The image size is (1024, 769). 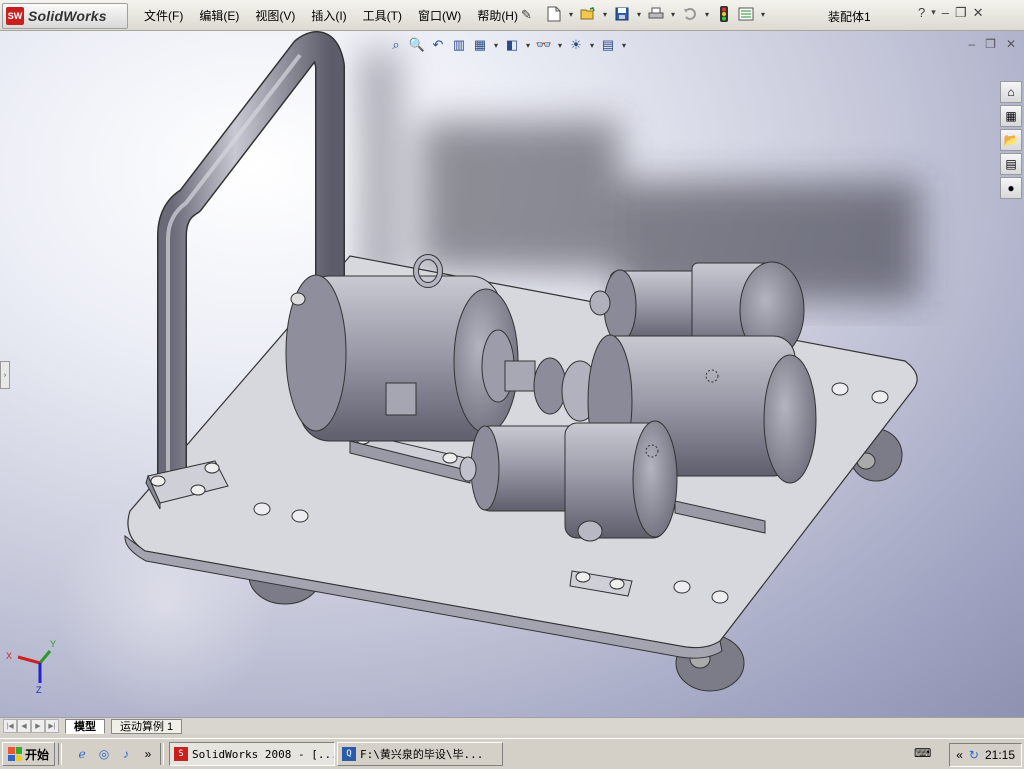 What do you see at coordinates (560, 45) in the screenshot?
I see `hide-show-dropdown-icon: ▾` at bounding box center [560, 45].